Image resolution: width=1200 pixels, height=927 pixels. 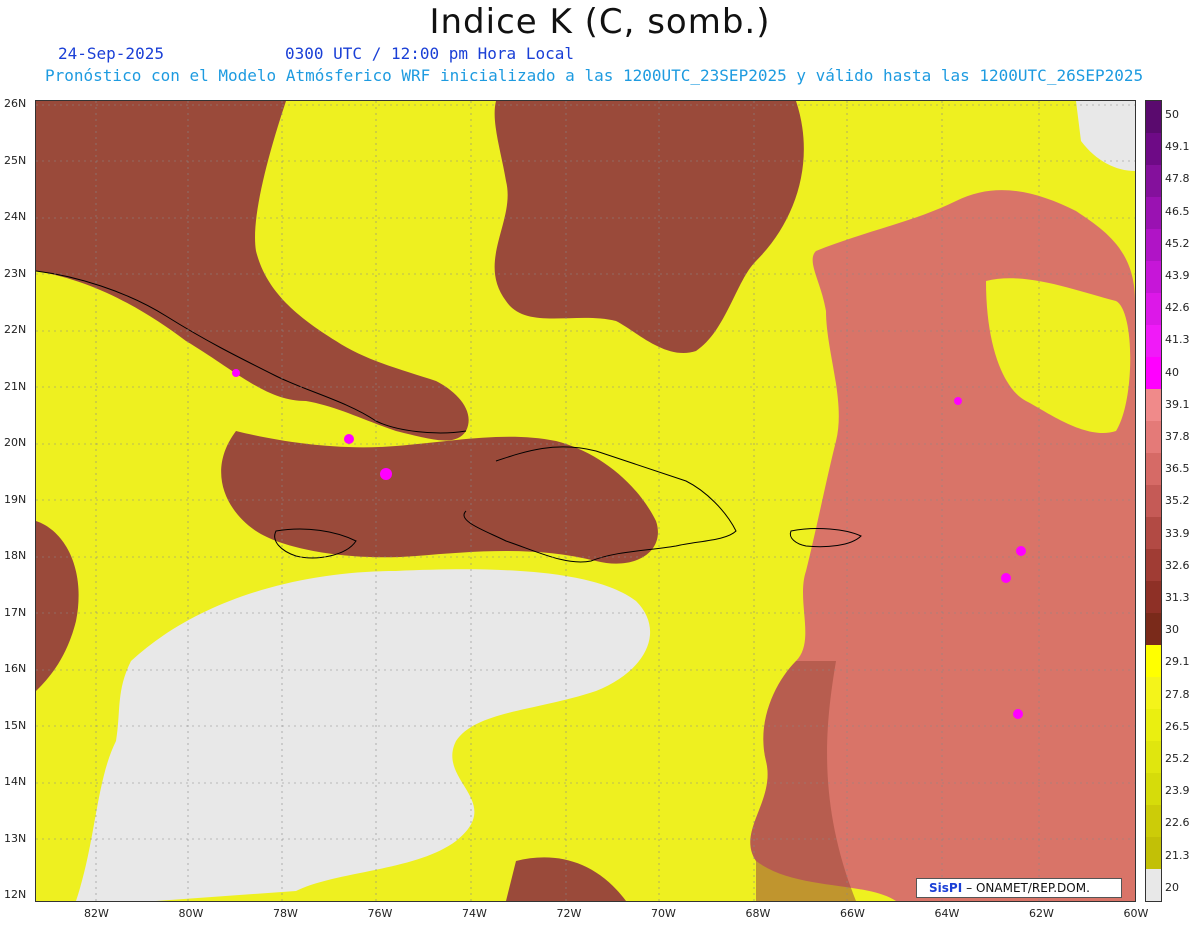 I want to click on colorbar-label: 27.8, so click(x=1177, y=694).